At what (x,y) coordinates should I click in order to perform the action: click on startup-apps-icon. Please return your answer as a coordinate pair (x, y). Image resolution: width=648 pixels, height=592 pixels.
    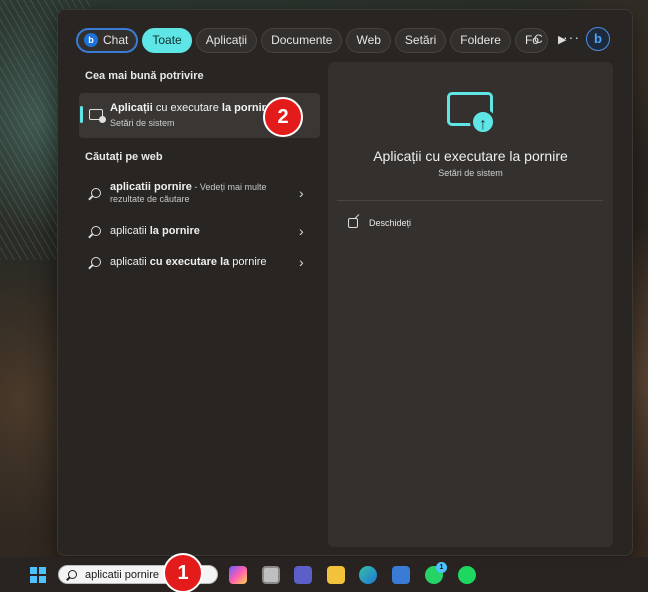
    Looking at the image, I should click on (97, 116).